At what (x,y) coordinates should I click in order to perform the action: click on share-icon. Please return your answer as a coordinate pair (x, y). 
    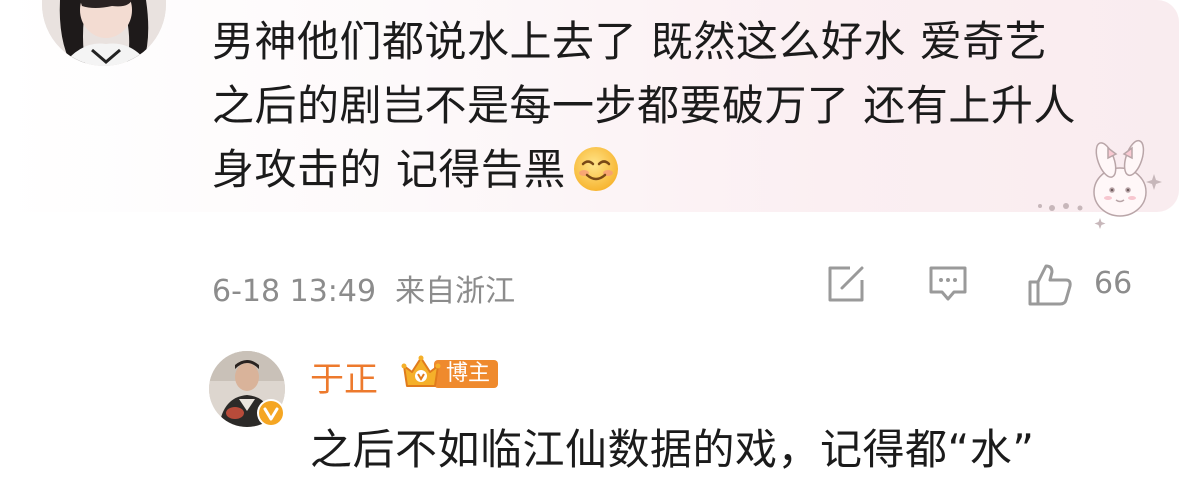
    Looking at the image, I should click on (846, 284).